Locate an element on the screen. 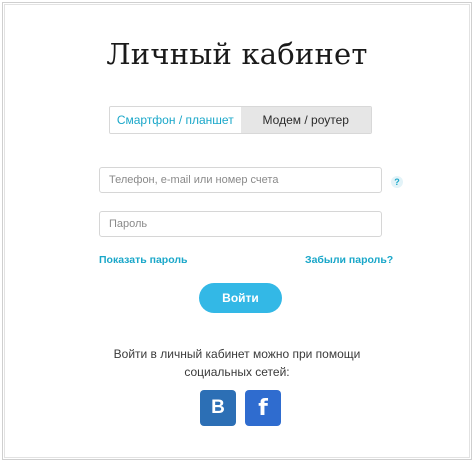 Image resolution: width=474 pixels, height=462 pixels. social-text-line2: социальных сетей: is located at coordinates (237, 372).